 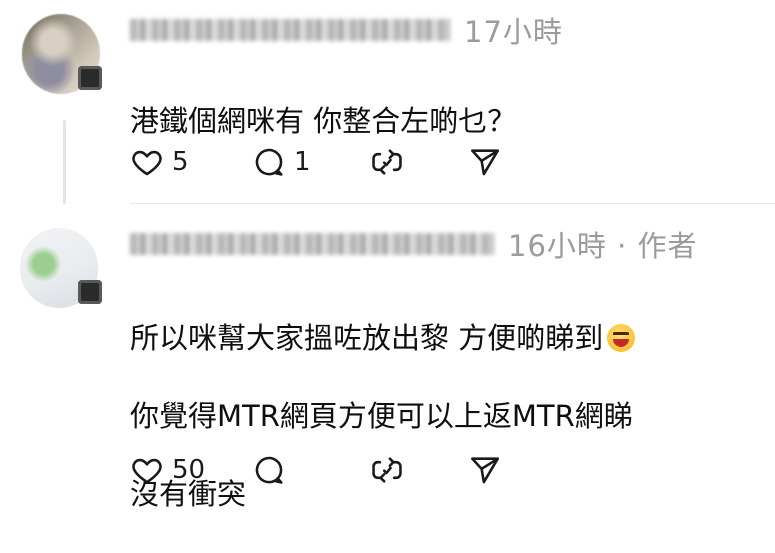 I want to click on comment-actions: 50, so click(x=319, y=470).